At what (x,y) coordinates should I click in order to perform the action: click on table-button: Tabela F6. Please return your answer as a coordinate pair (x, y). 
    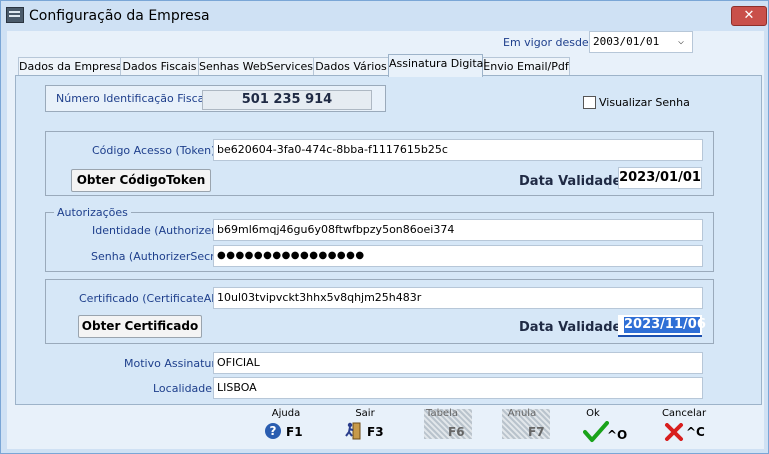
    Looking at the image, I should click on (442, 429).